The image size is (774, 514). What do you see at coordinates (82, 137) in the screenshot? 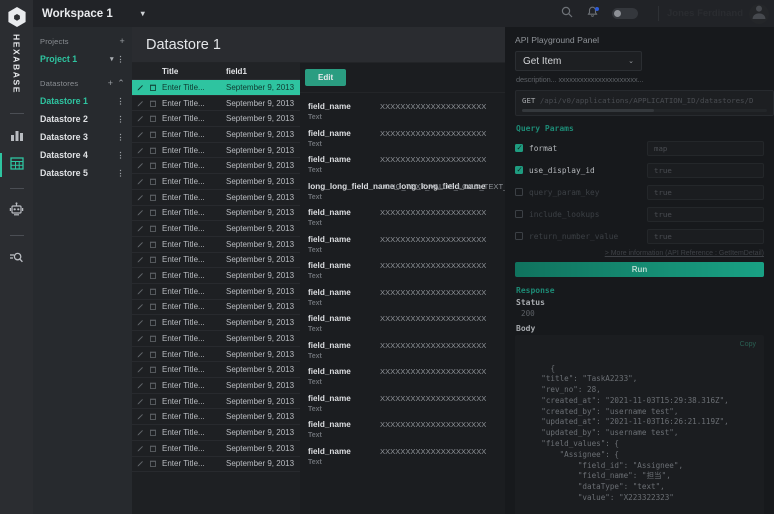
I see `sidebar-item-datastore-3: Datastore 3 ⋮` at bounding box center [82, 137].